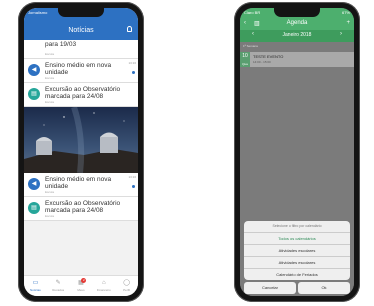 The height and width of the screenshot is (306, 374). What do you see at coordinates (126, 283) in the screenshot?
I see `profile-icon: ◯` at bounding box center [126, 283].